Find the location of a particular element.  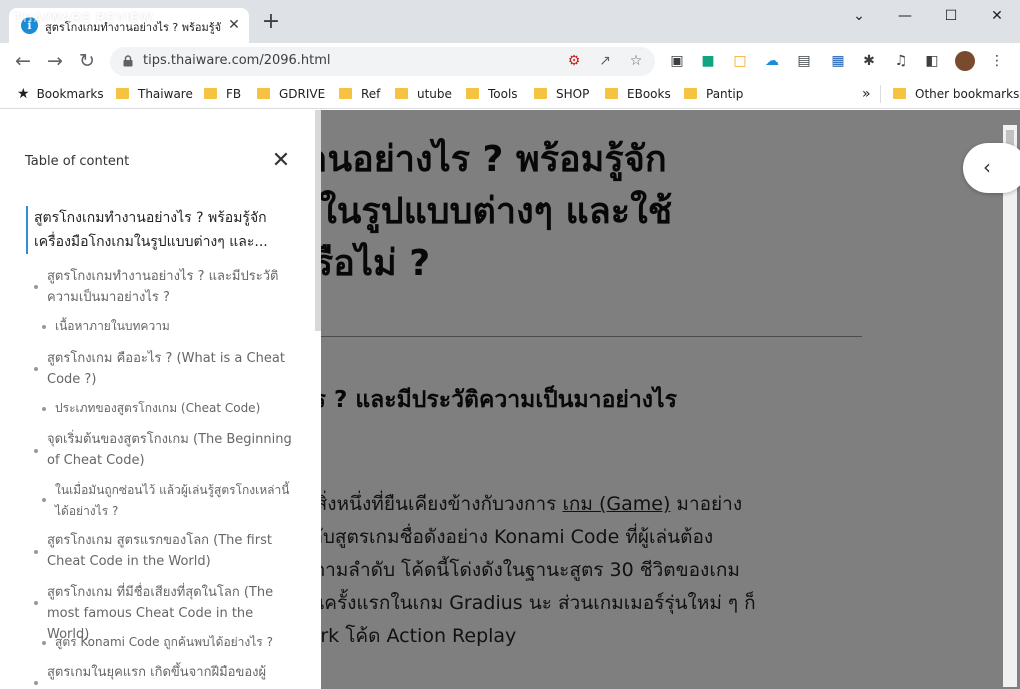

bookmark-folder-thaiware: Thaiware is located at coordinates (154, 94).